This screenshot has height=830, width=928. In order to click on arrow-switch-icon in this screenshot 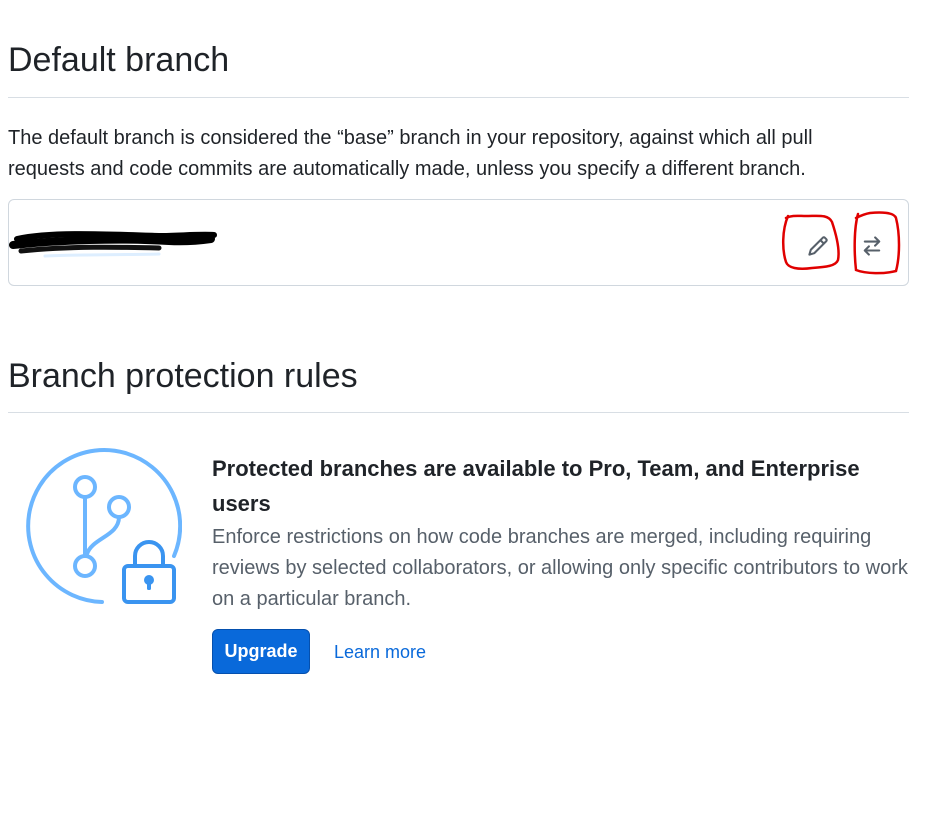, I will do `click(872, 246)`.